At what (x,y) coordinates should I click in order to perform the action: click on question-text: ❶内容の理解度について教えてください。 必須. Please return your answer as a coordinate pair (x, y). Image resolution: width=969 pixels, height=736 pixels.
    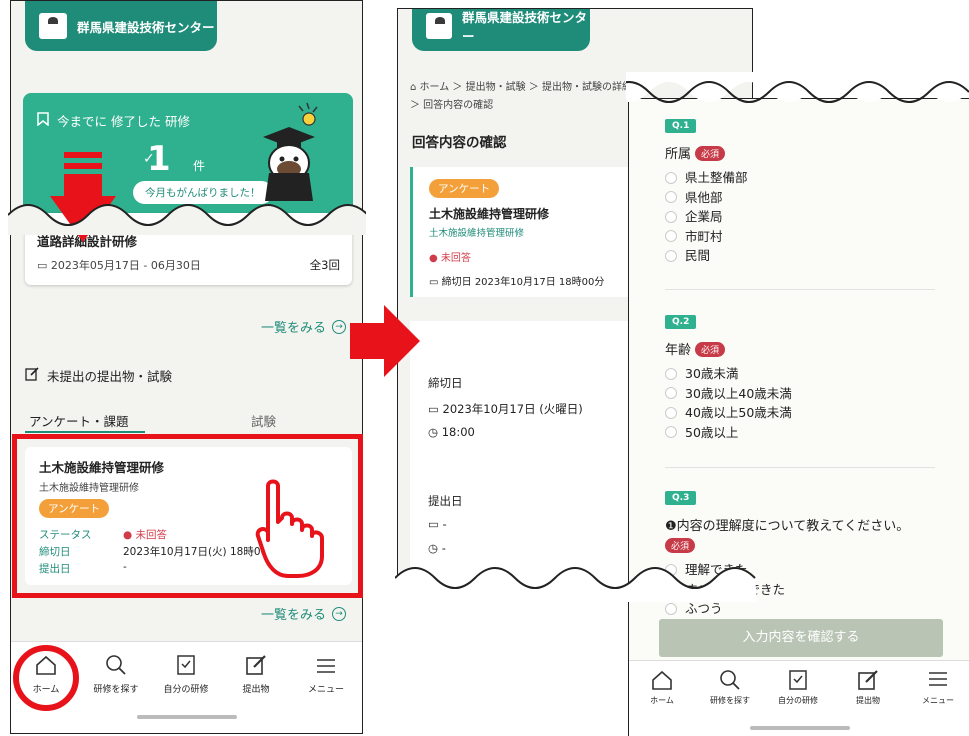
    Looking at the image, I should click on (787, 534).